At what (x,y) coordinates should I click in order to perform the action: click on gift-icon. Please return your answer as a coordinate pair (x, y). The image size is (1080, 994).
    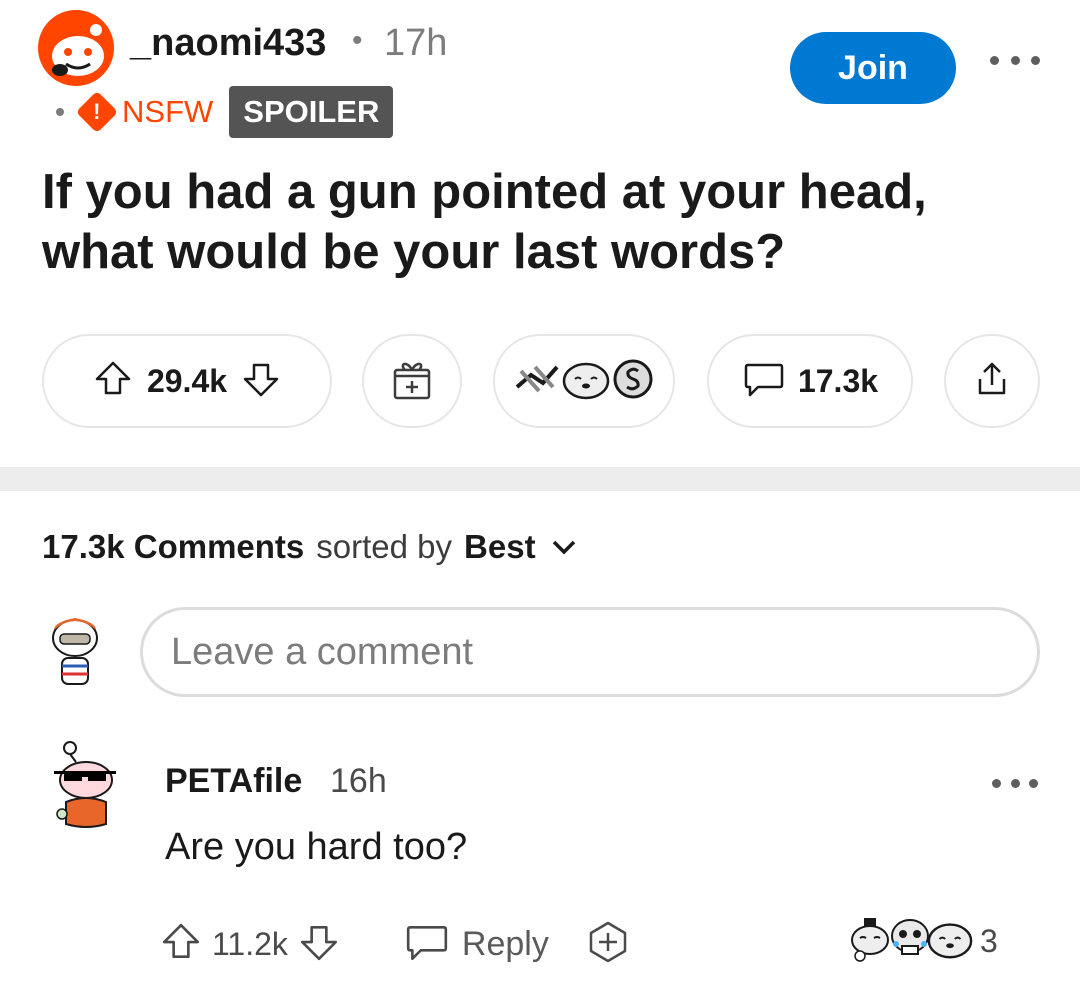
    Looking at the image, I should click on (412, 381).